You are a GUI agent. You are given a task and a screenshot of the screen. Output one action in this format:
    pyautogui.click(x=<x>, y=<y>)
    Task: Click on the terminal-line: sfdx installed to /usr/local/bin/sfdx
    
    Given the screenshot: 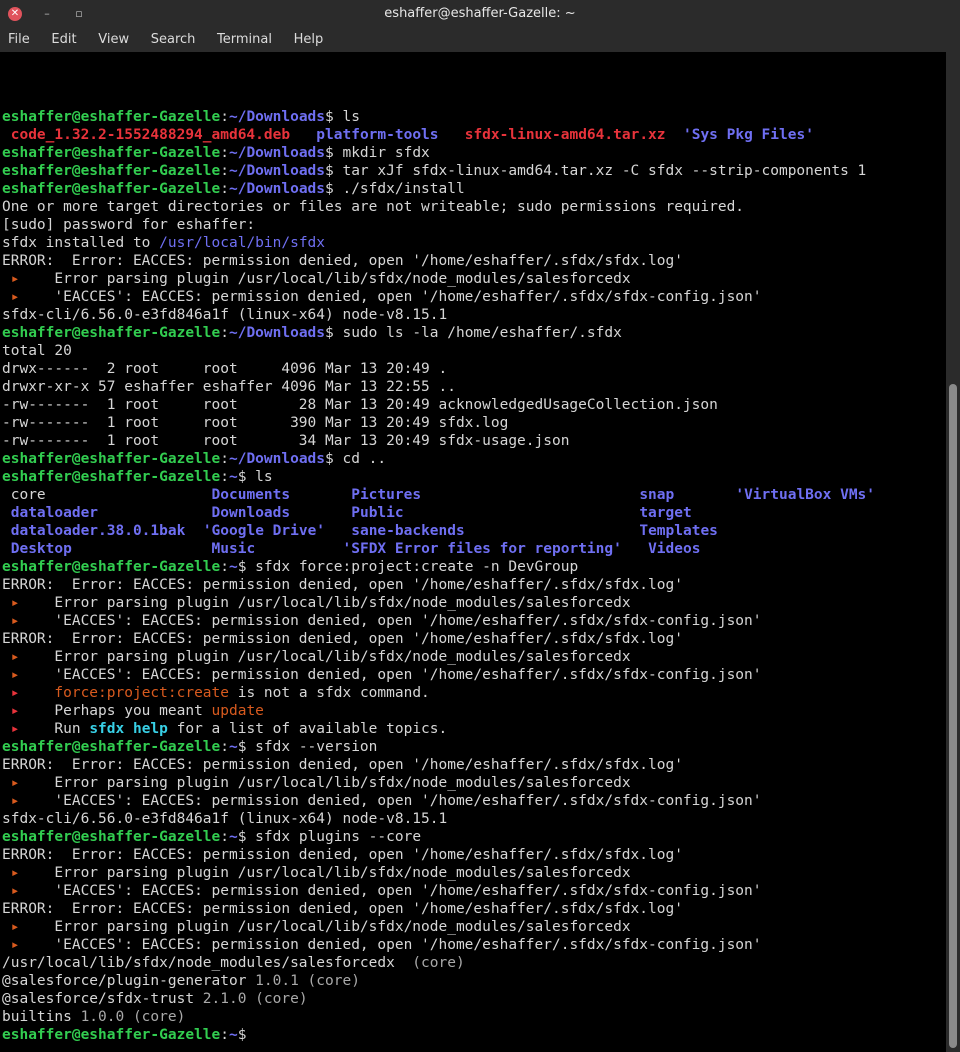 What is the action you would take?
    pyautogui.click(x=438, y=243)
    